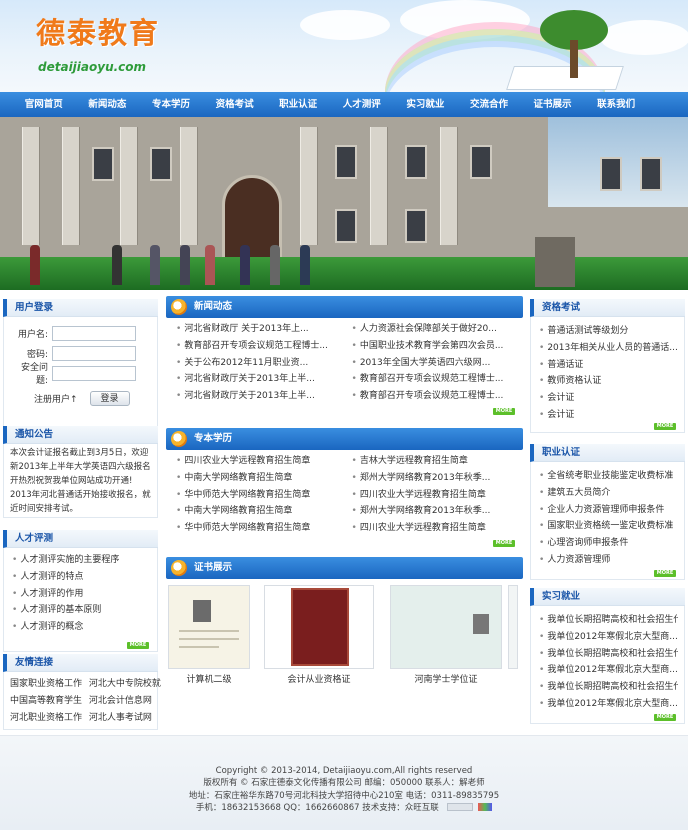 The height and width of the screenshot is (830, 688). I want to click on links-row: 河北职业资格工作 河北人事考试网, so click(81, 718).